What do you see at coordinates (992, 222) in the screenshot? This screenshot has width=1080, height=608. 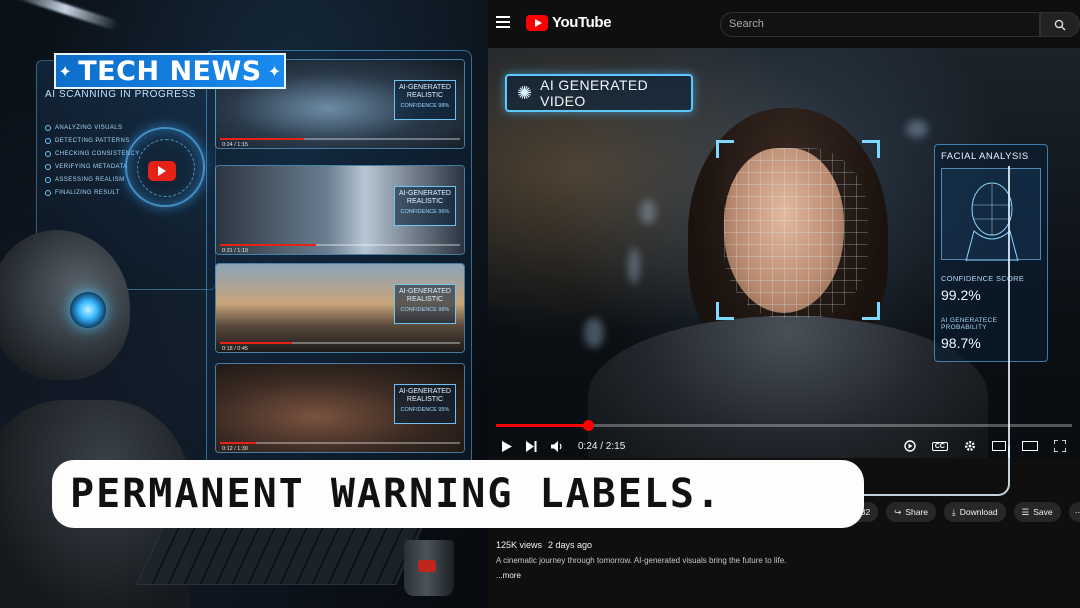 I see `head-wireframe-icon` at bounding box center [992, 222].